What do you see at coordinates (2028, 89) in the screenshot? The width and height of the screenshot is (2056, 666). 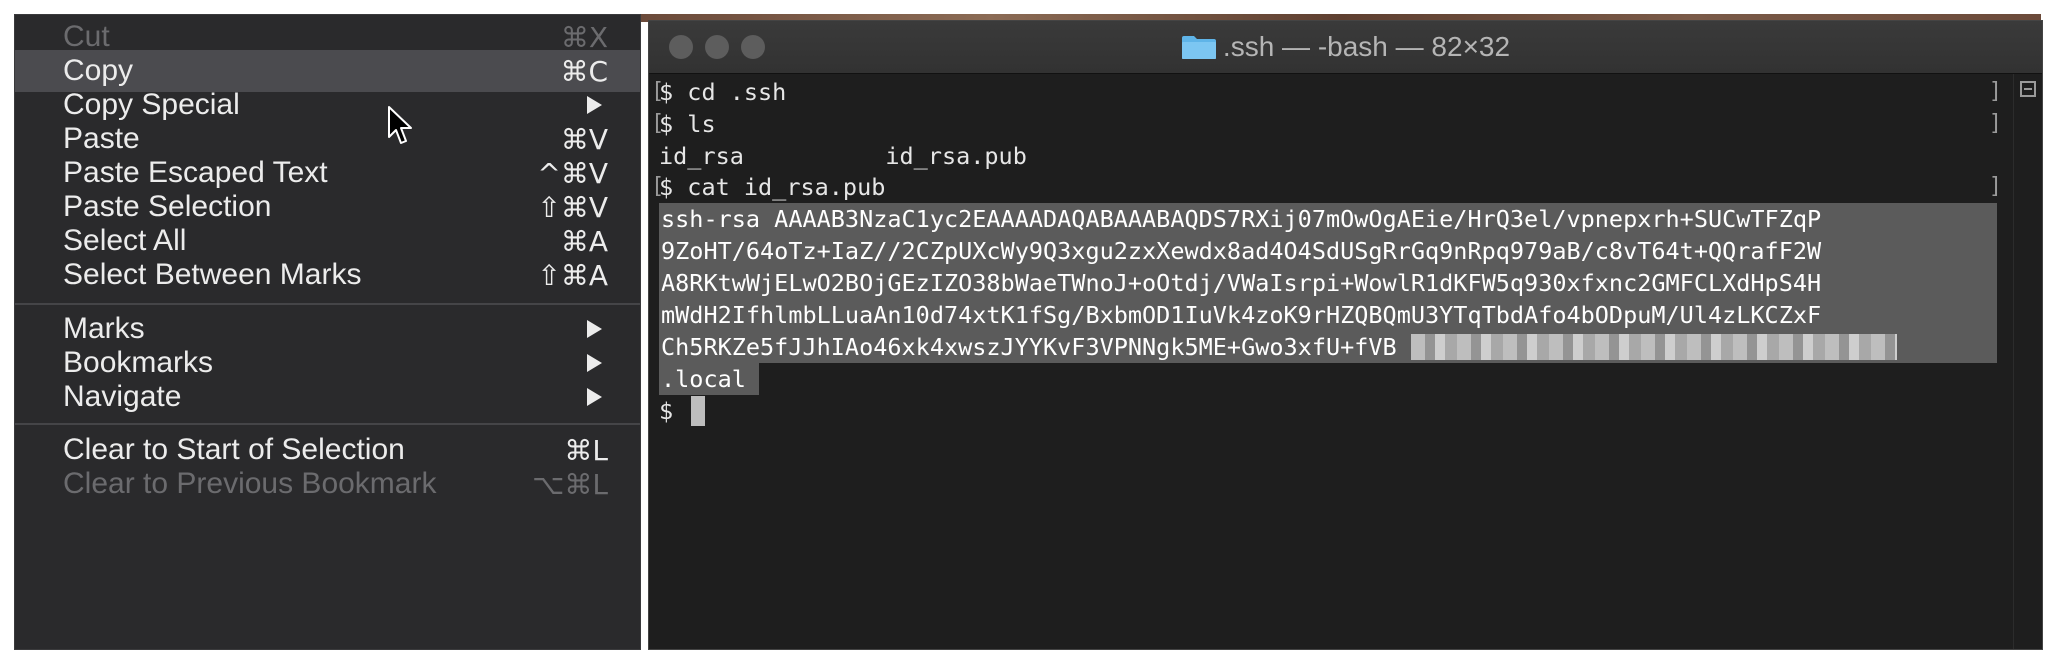 I see `split-pane-icon` at bounding box center [2028, 89].